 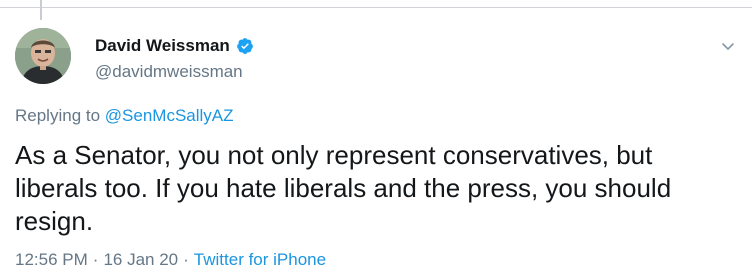 I want to click on replying-to: Replying to @SenMcSallyAZ, so click(x=124, y=116).